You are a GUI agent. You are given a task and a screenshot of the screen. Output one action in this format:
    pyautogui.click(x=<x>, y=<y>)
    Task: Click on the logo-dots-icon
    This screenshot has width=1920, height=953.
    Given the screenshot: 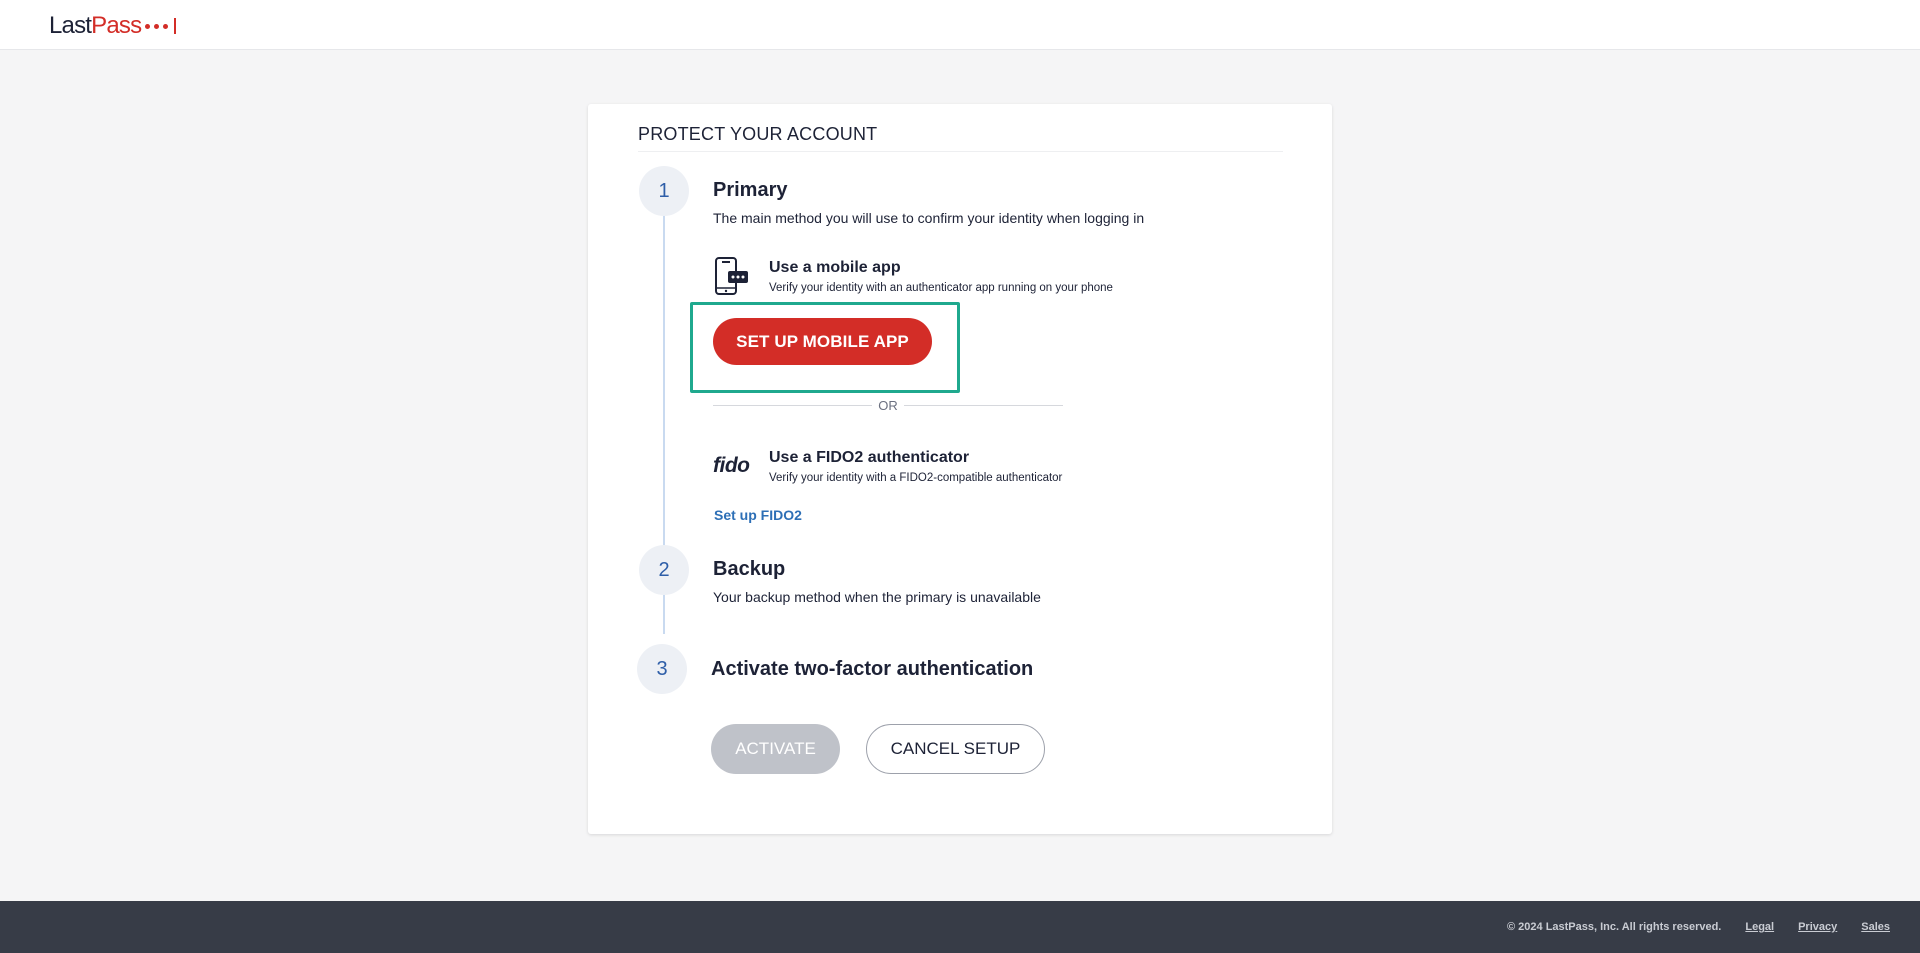 What is the action you would take?
    pyautogui.click(x=161, y=26)
    